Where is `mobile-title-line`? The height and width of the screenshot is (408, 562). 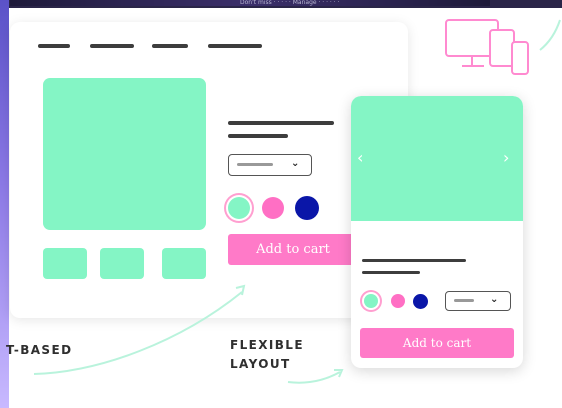
mobile-title-line is located at coordinates (414, 260).